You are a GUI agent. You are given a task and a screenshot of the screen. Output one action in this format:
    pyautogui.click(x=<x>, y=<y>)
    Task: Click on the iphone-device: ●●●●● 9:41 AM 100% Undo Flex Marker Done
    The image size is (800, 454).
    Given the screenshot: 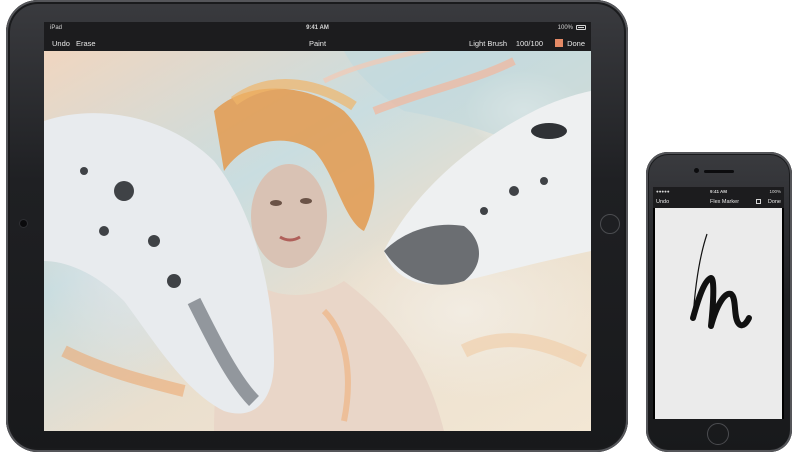 What is the action you would take?
    pyautogui.click(x=719, y=302)
    